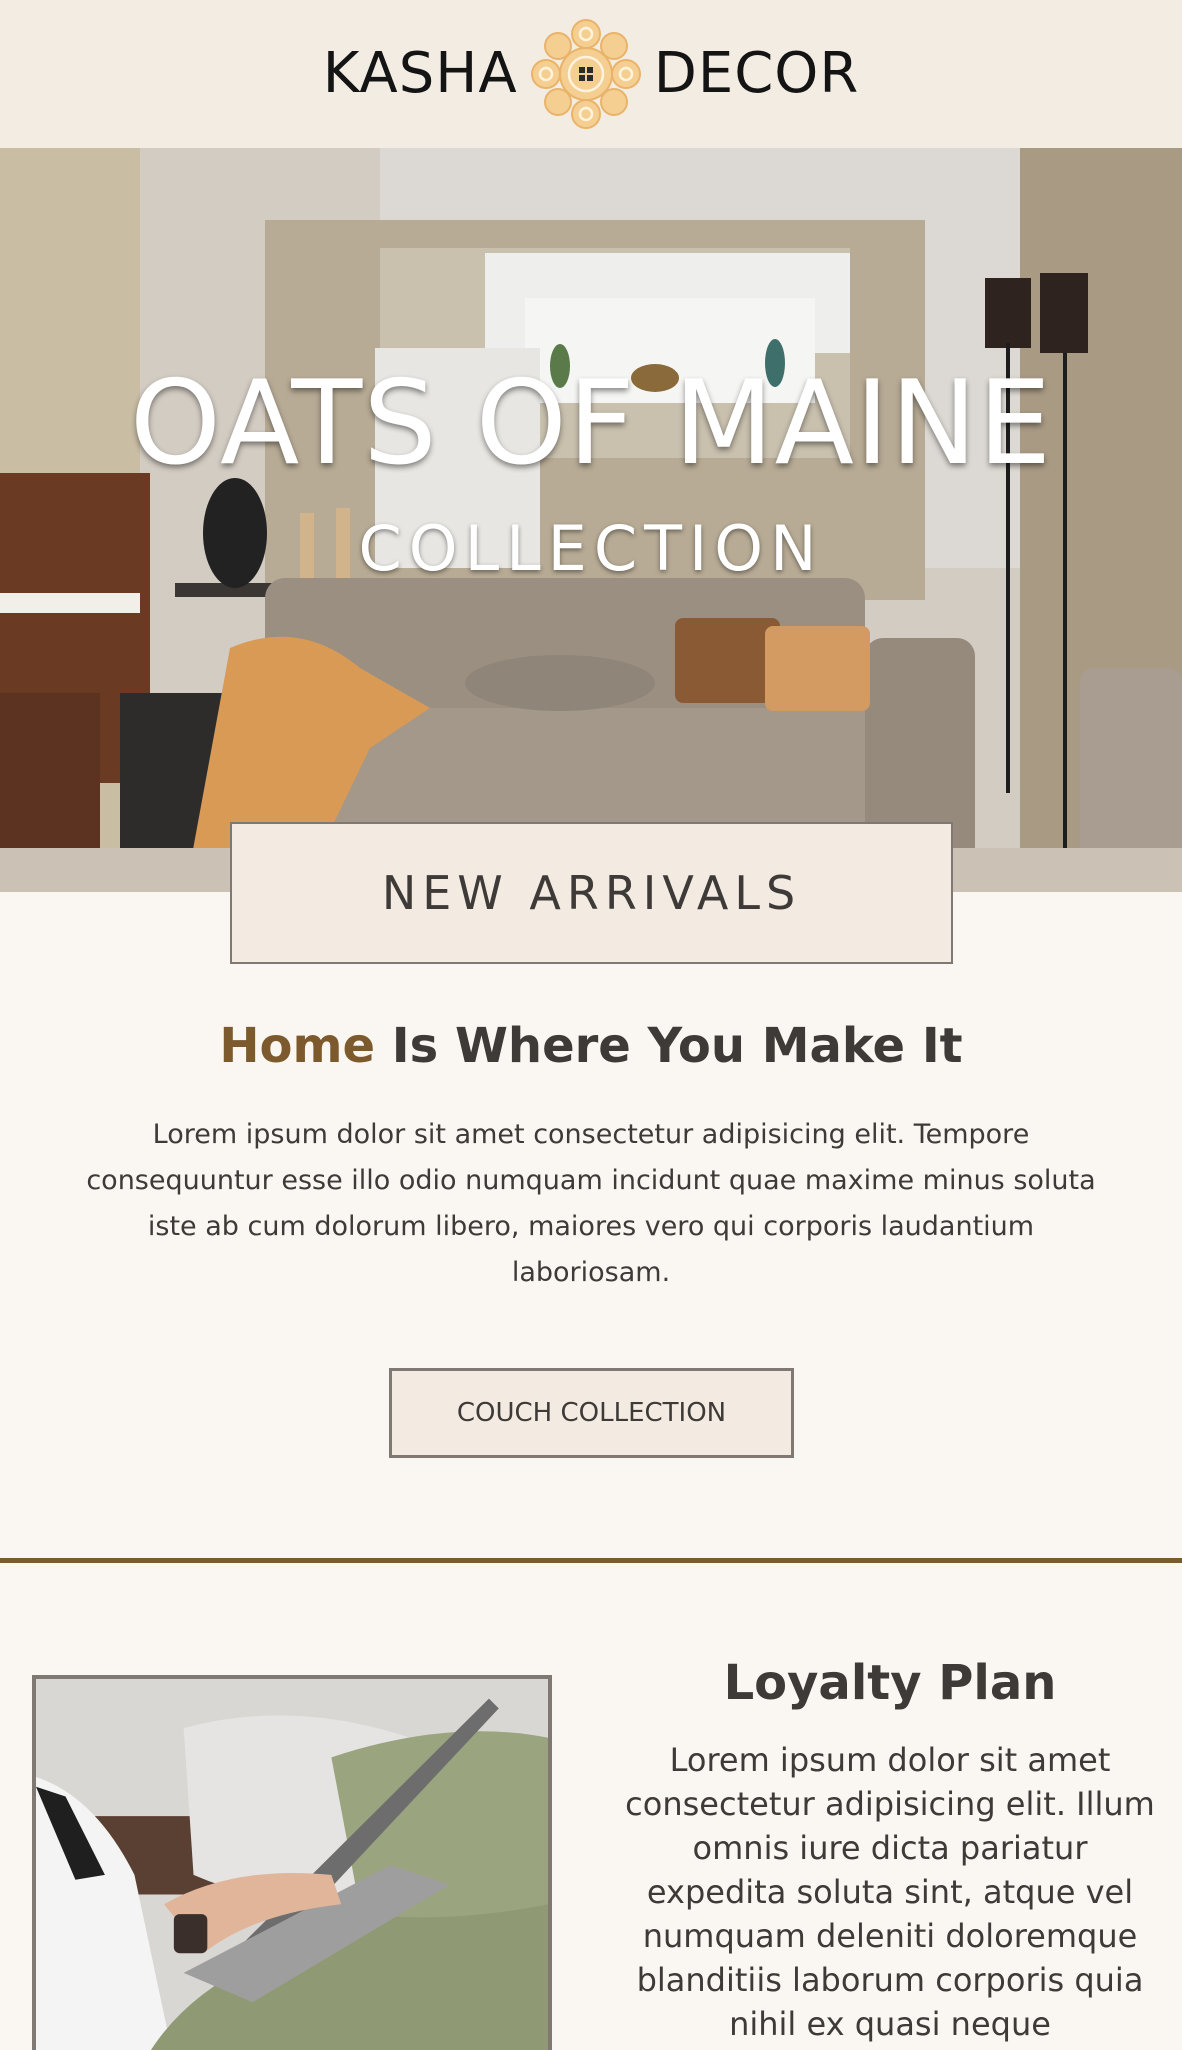 This screenshot has height=2050, width=1182. I want to click on loyalty-heading: Loyalty Plan, so click(890, 1683).